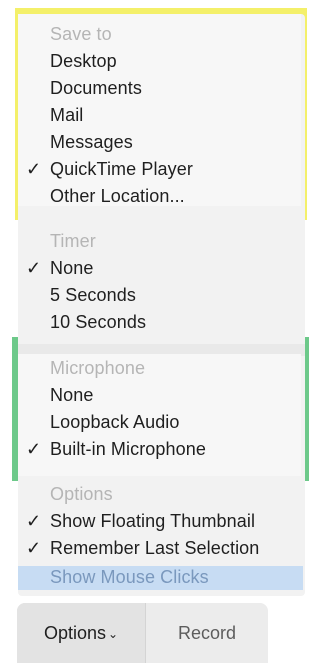 This screenshot has width=320, height=663. What do you see at coordinates (154, 548) in the screenshot?
I see `menu-item-remember-last-selection: Remember Last Selection` at bounding box center [154, 548].